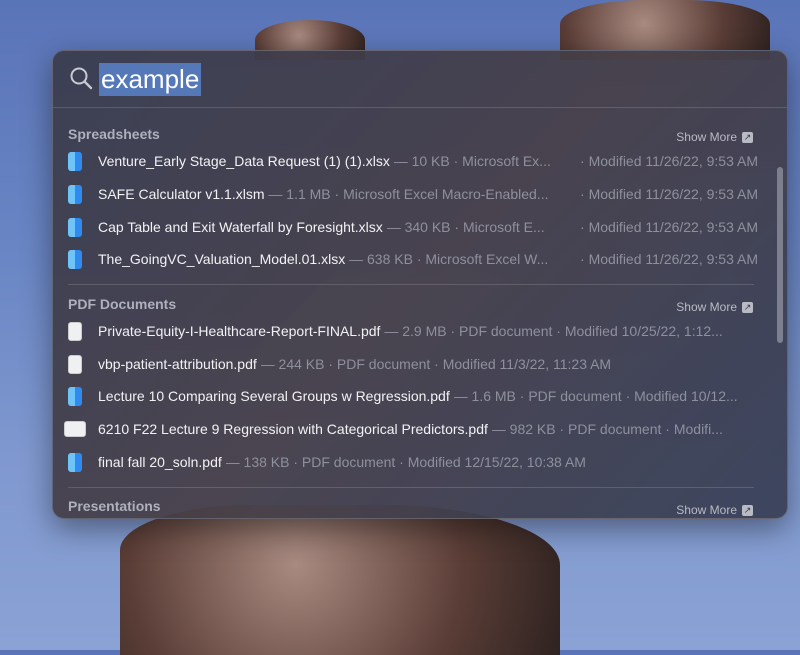 The width and height of the screenshot is (800, 655). I want to click on section-title: PDF Documents, so click(122, 304).